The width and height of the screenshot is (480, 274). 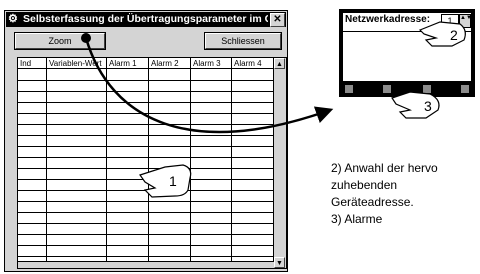 I want to click on callout-3: 3, so click(x=428, y=106).